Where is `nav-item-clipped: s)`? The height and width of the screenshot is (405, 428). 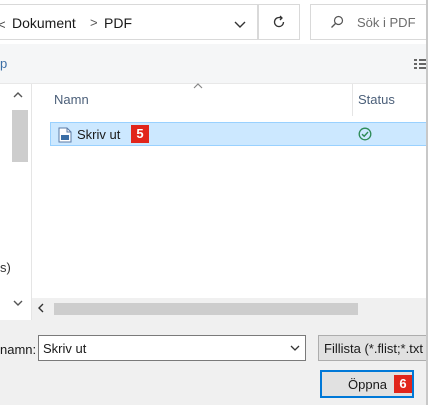 nav-item-clipped: s) is located at coordinates (5, 267).